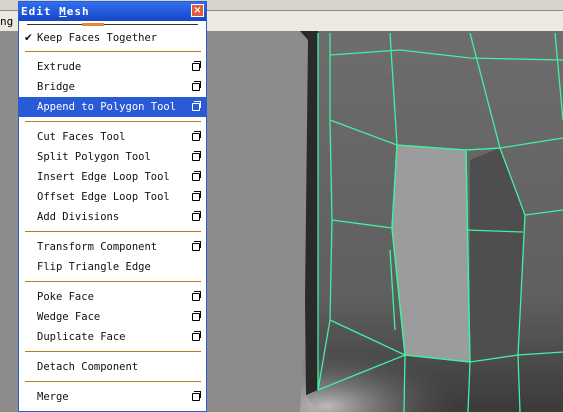 The height and width of the screenshot is (412, 563). I want to click on menu-item-wedge-face: Wedge Face, so click(112, 317).